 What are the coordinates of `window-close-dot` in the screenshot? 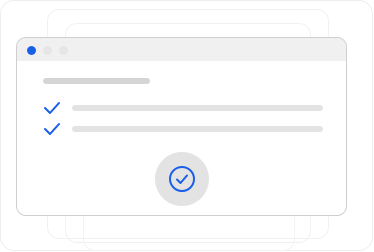 It's located at (31, 50).